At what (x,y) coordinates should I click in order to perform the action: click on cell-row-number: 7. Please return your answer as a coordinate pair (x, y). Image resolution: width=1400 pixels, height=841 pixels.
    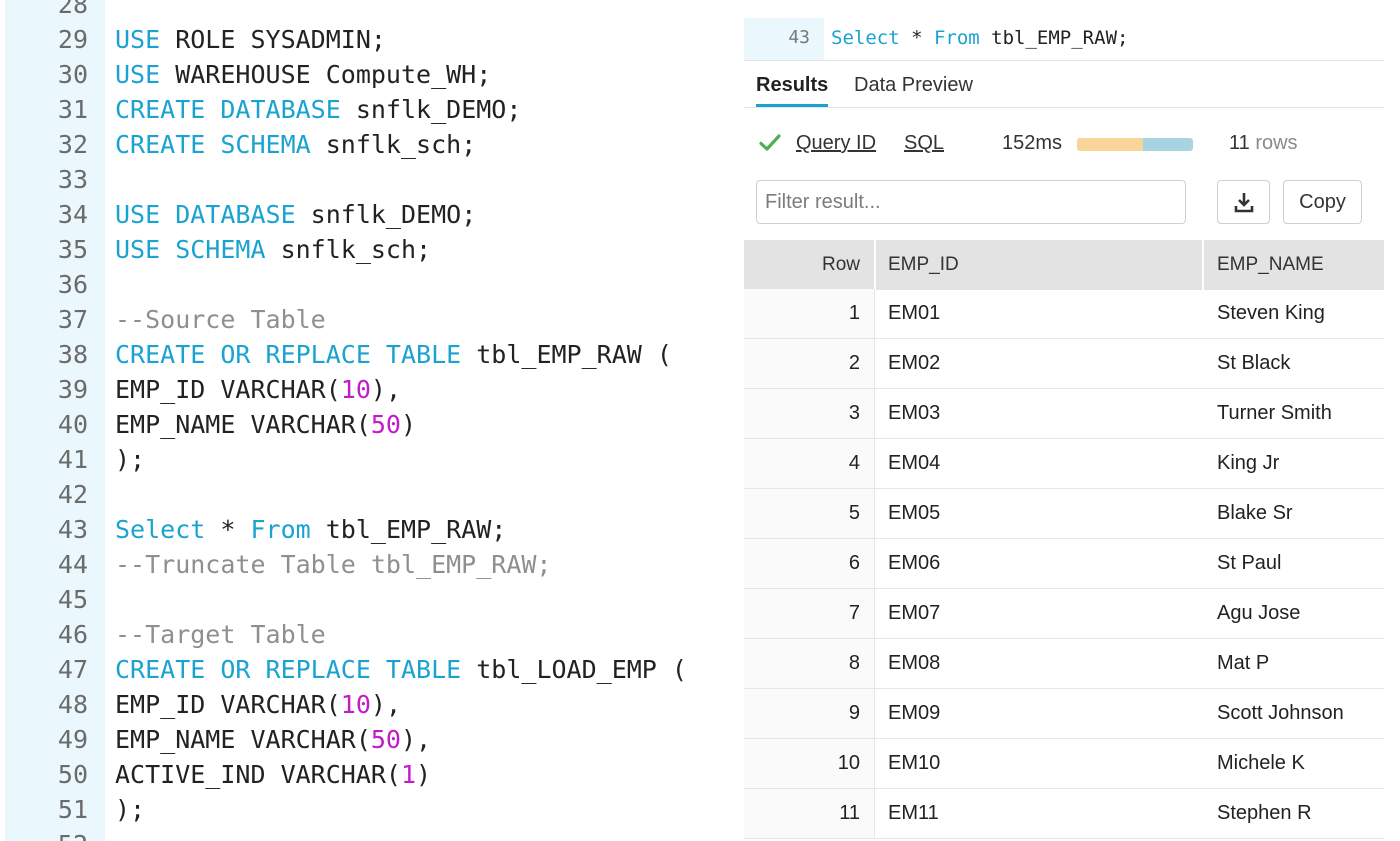
    Looking at the image, I should click on (809, 613).